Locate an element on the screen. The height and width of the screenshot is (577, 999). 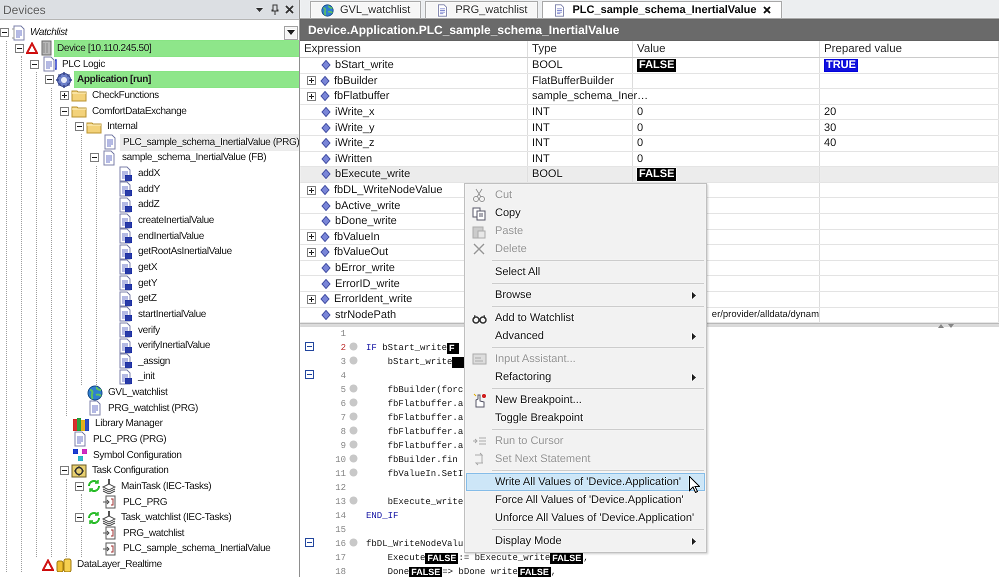
menu-item: Advanced is located at coordinates (585, 336).